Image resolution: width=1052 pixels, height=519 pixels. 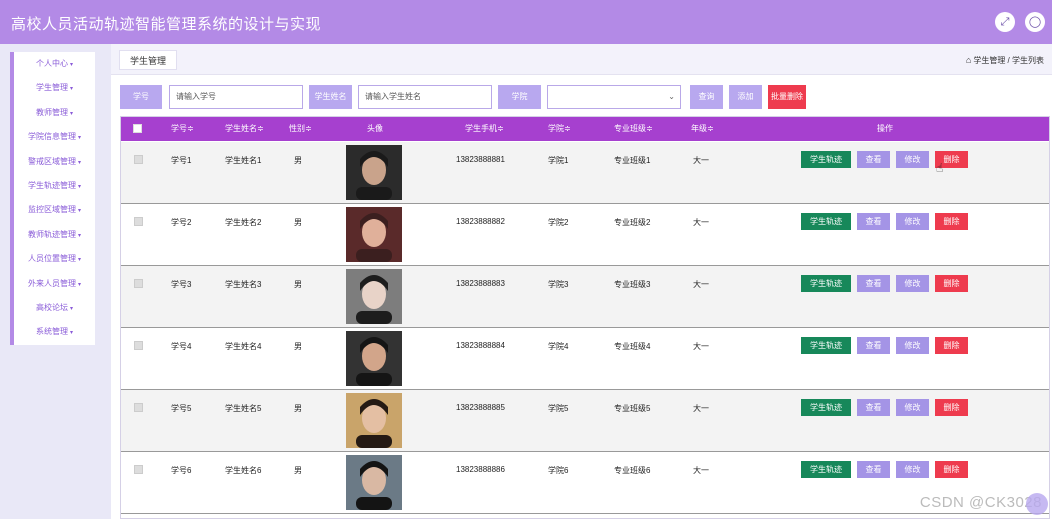 I want to click on header-class: 专业班级≑, so click(x=633, y=129).